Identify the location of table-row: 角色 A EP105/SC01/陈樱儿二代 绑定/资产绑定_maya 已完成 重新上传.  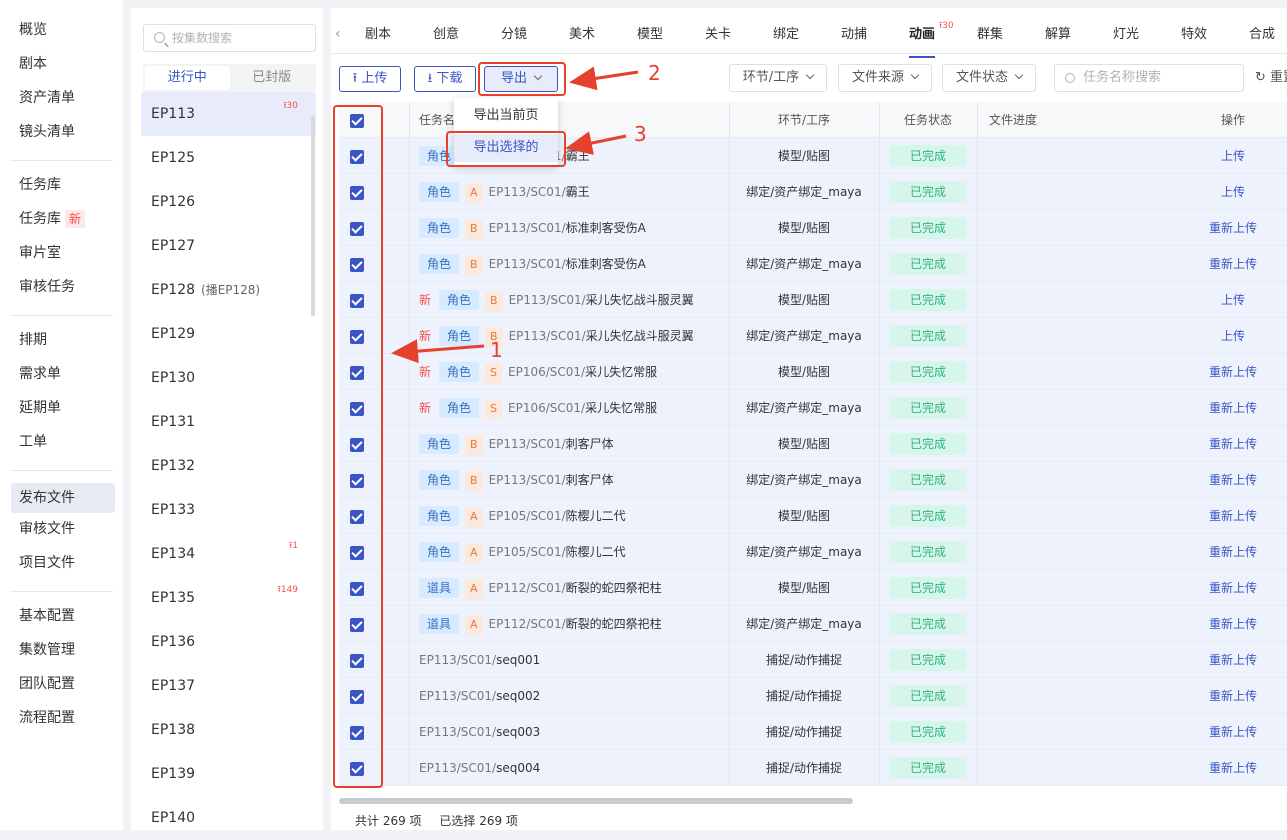
(813, 552).